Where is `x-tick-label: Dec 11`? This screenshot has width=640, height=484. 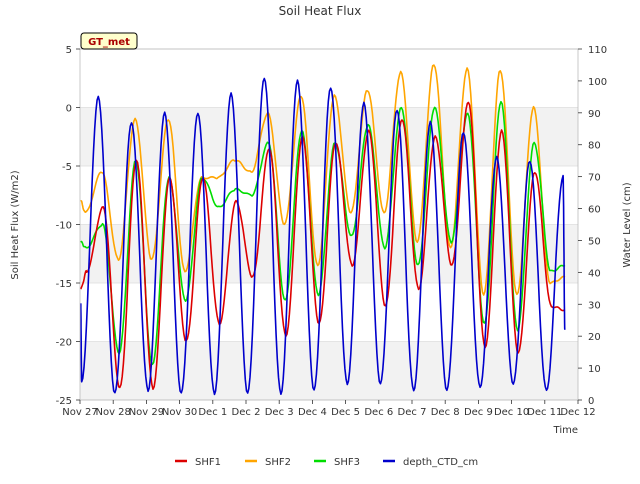
x-tick-label: Dec 11 is located at coordinates (544, 412).